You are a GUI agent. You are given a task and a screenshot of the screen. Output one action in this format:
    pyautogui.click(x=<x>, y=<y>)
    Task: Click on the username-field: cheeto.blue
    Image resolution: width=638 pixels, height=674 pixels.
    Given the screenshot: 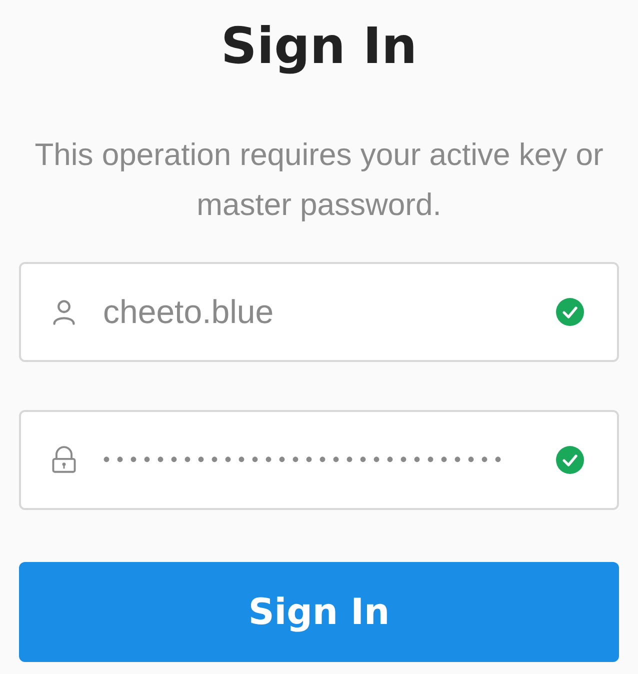 What is the action you would take?
    pyautogui.click(x=319, y=312)
    